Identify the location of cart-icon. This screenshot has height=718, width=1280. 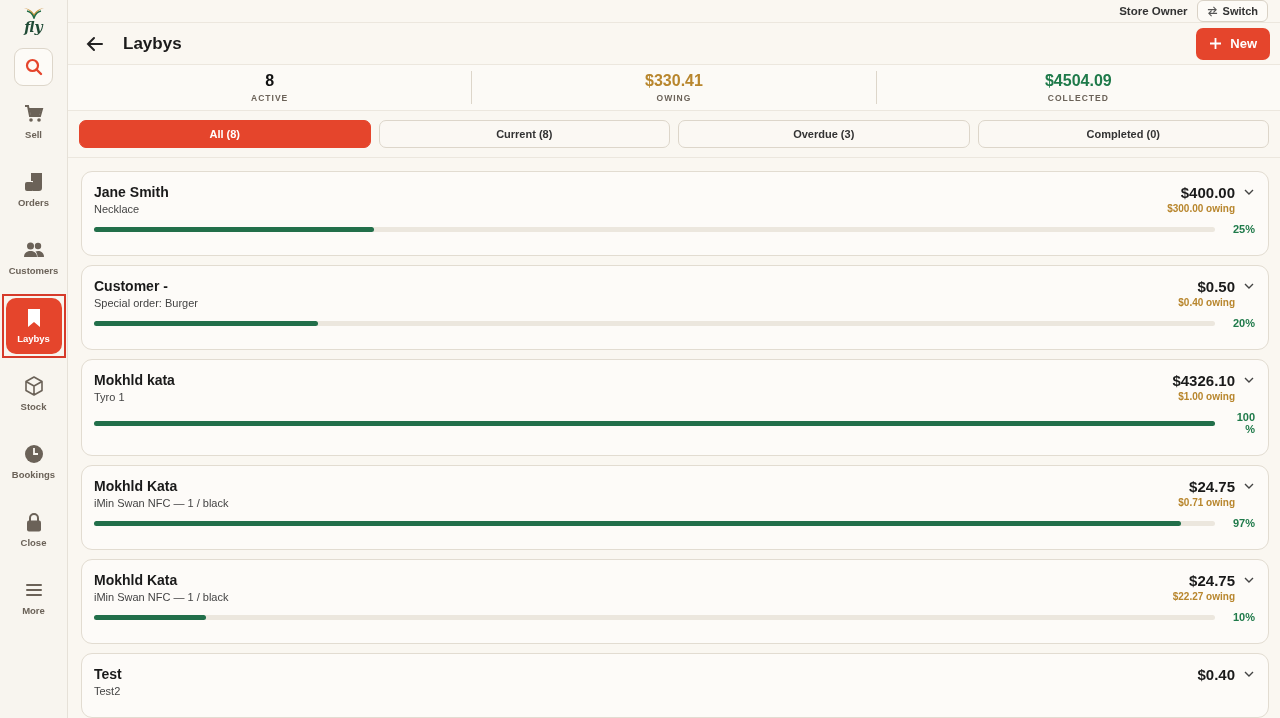
(33, 114).